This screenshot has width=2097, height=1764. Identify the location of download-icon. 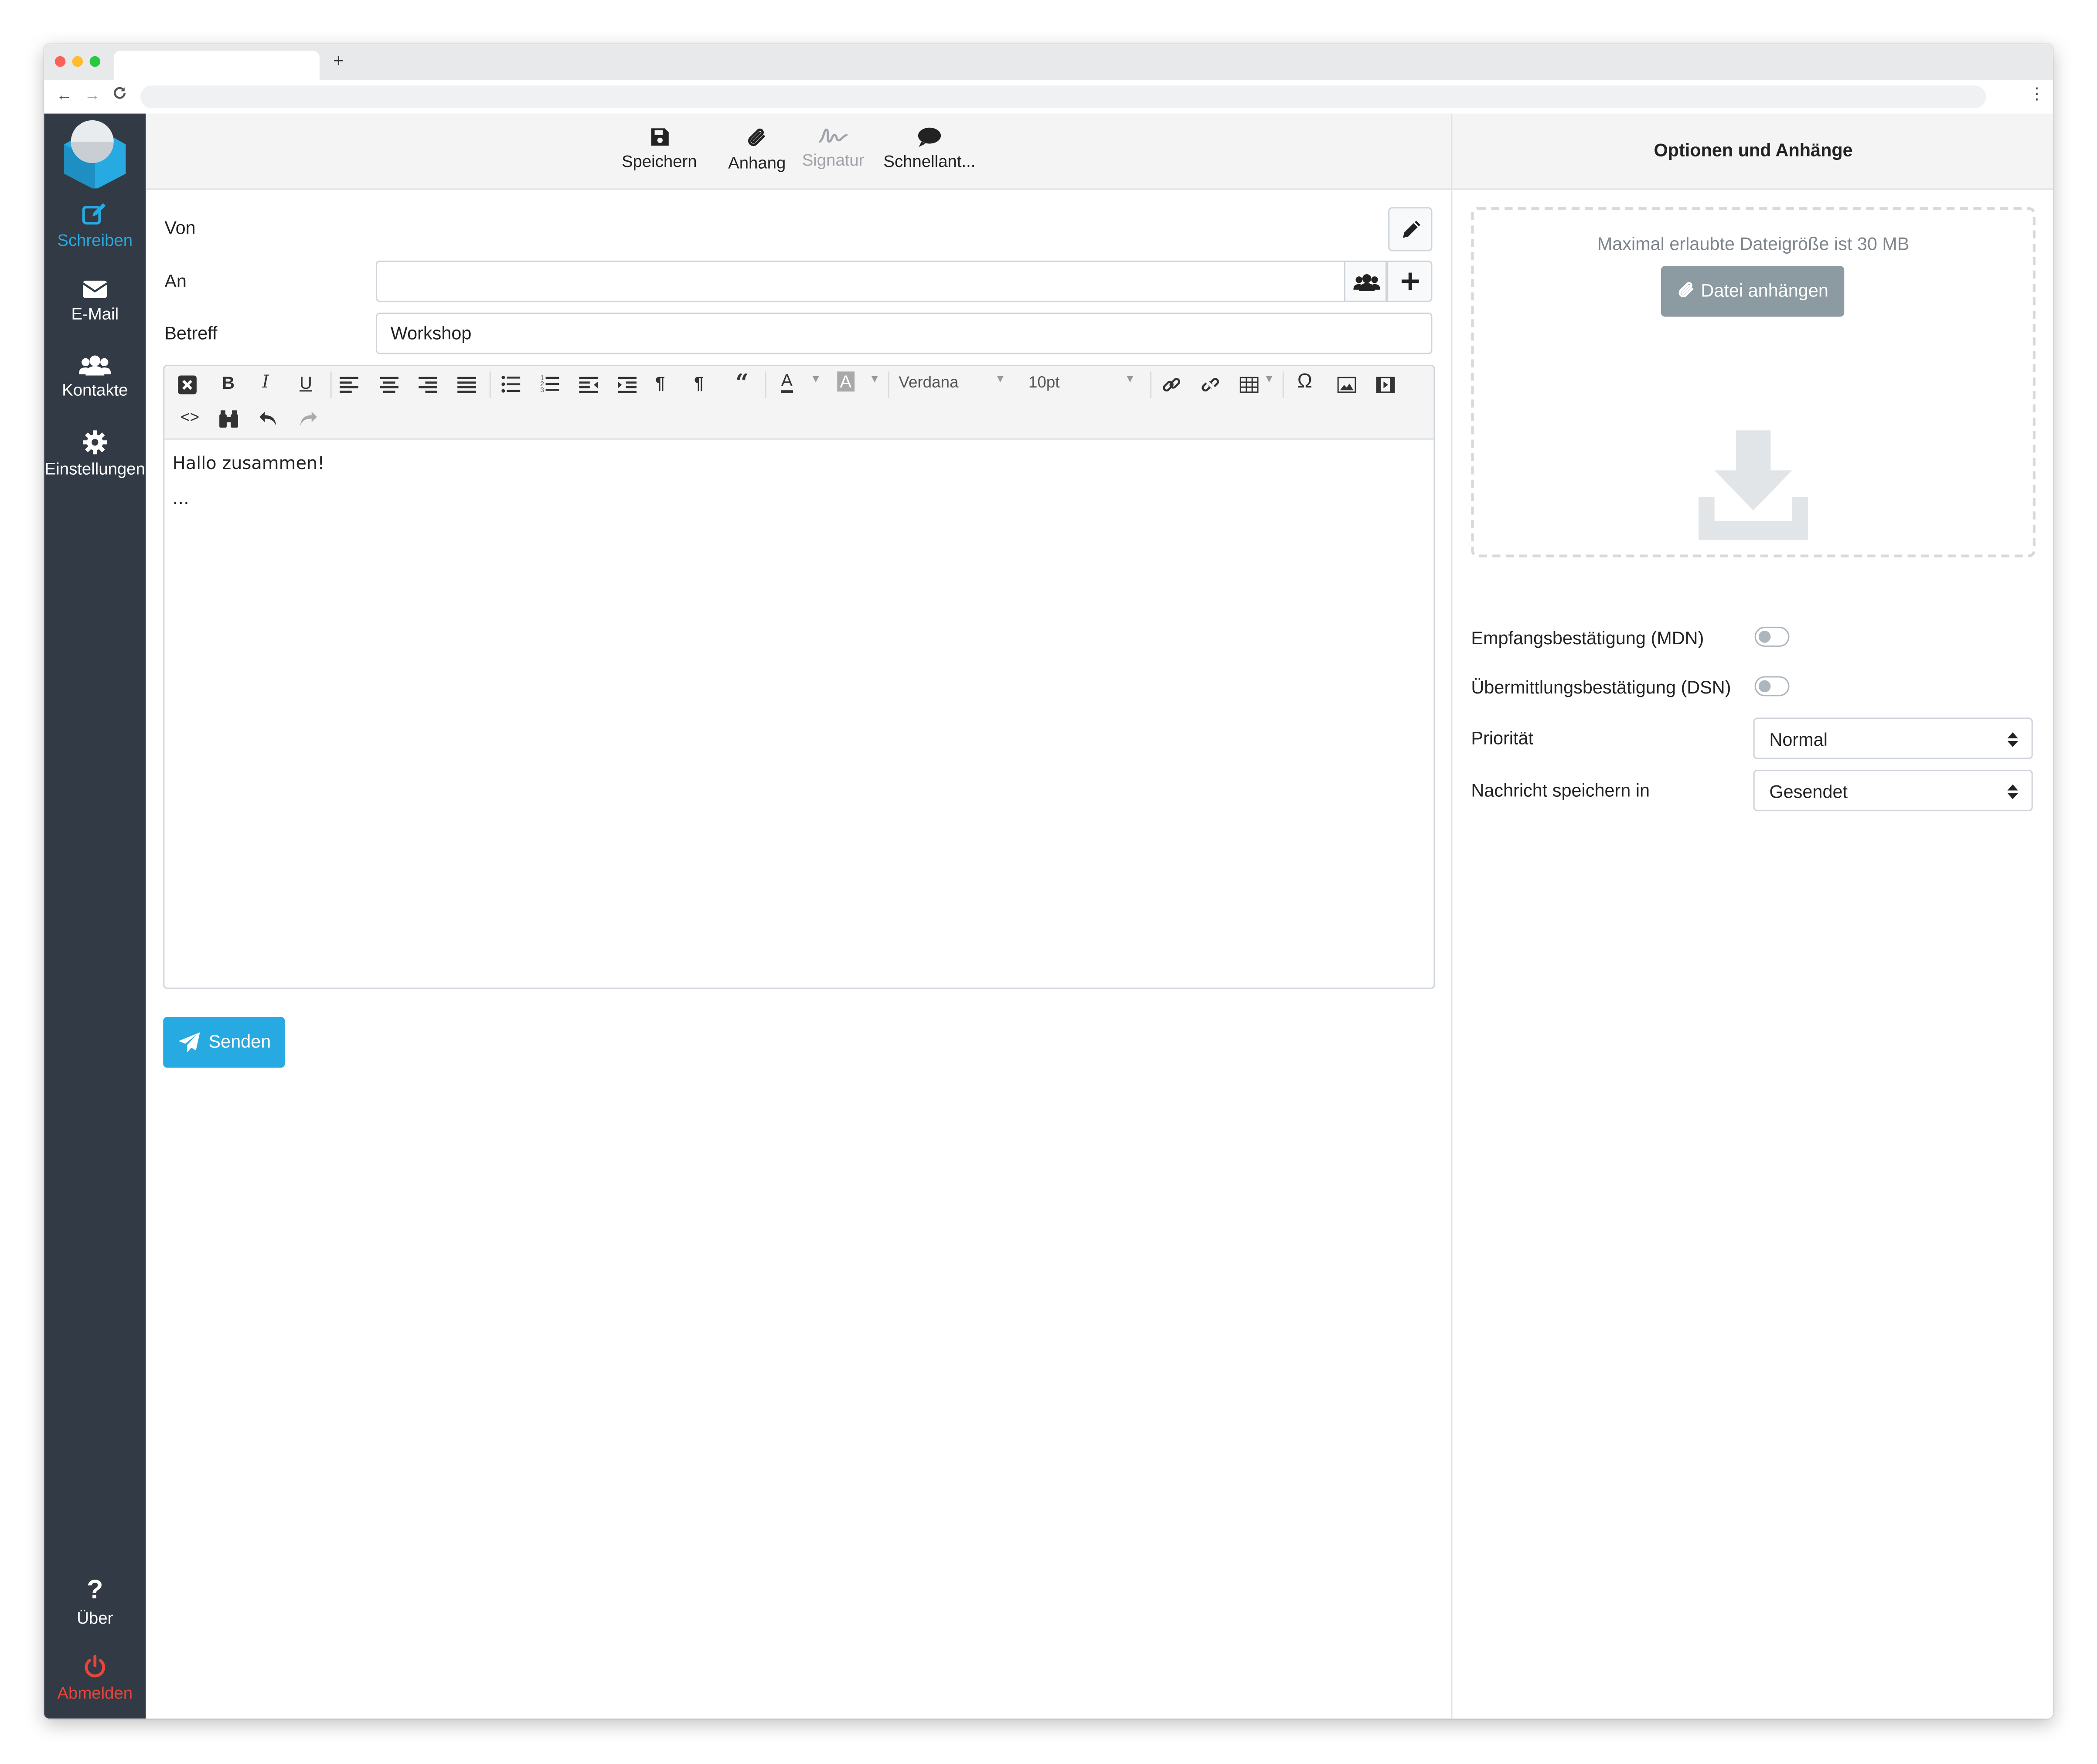
(1753, 485).